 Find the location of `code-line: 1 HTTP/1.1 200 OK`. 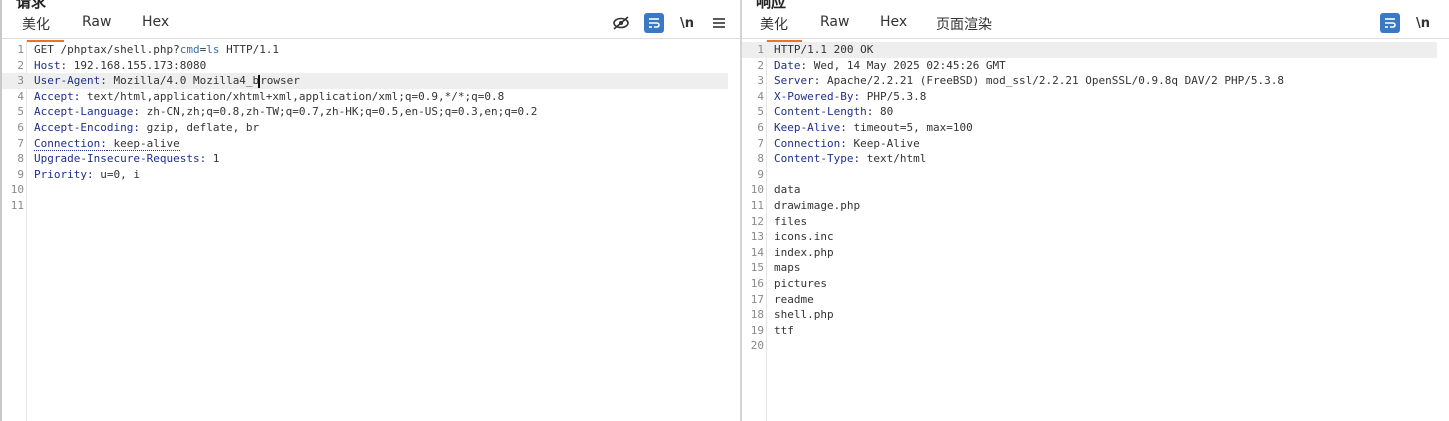

code-line: 1 HTTP/1.1 200 OK is located at coordinates (1089, 50).